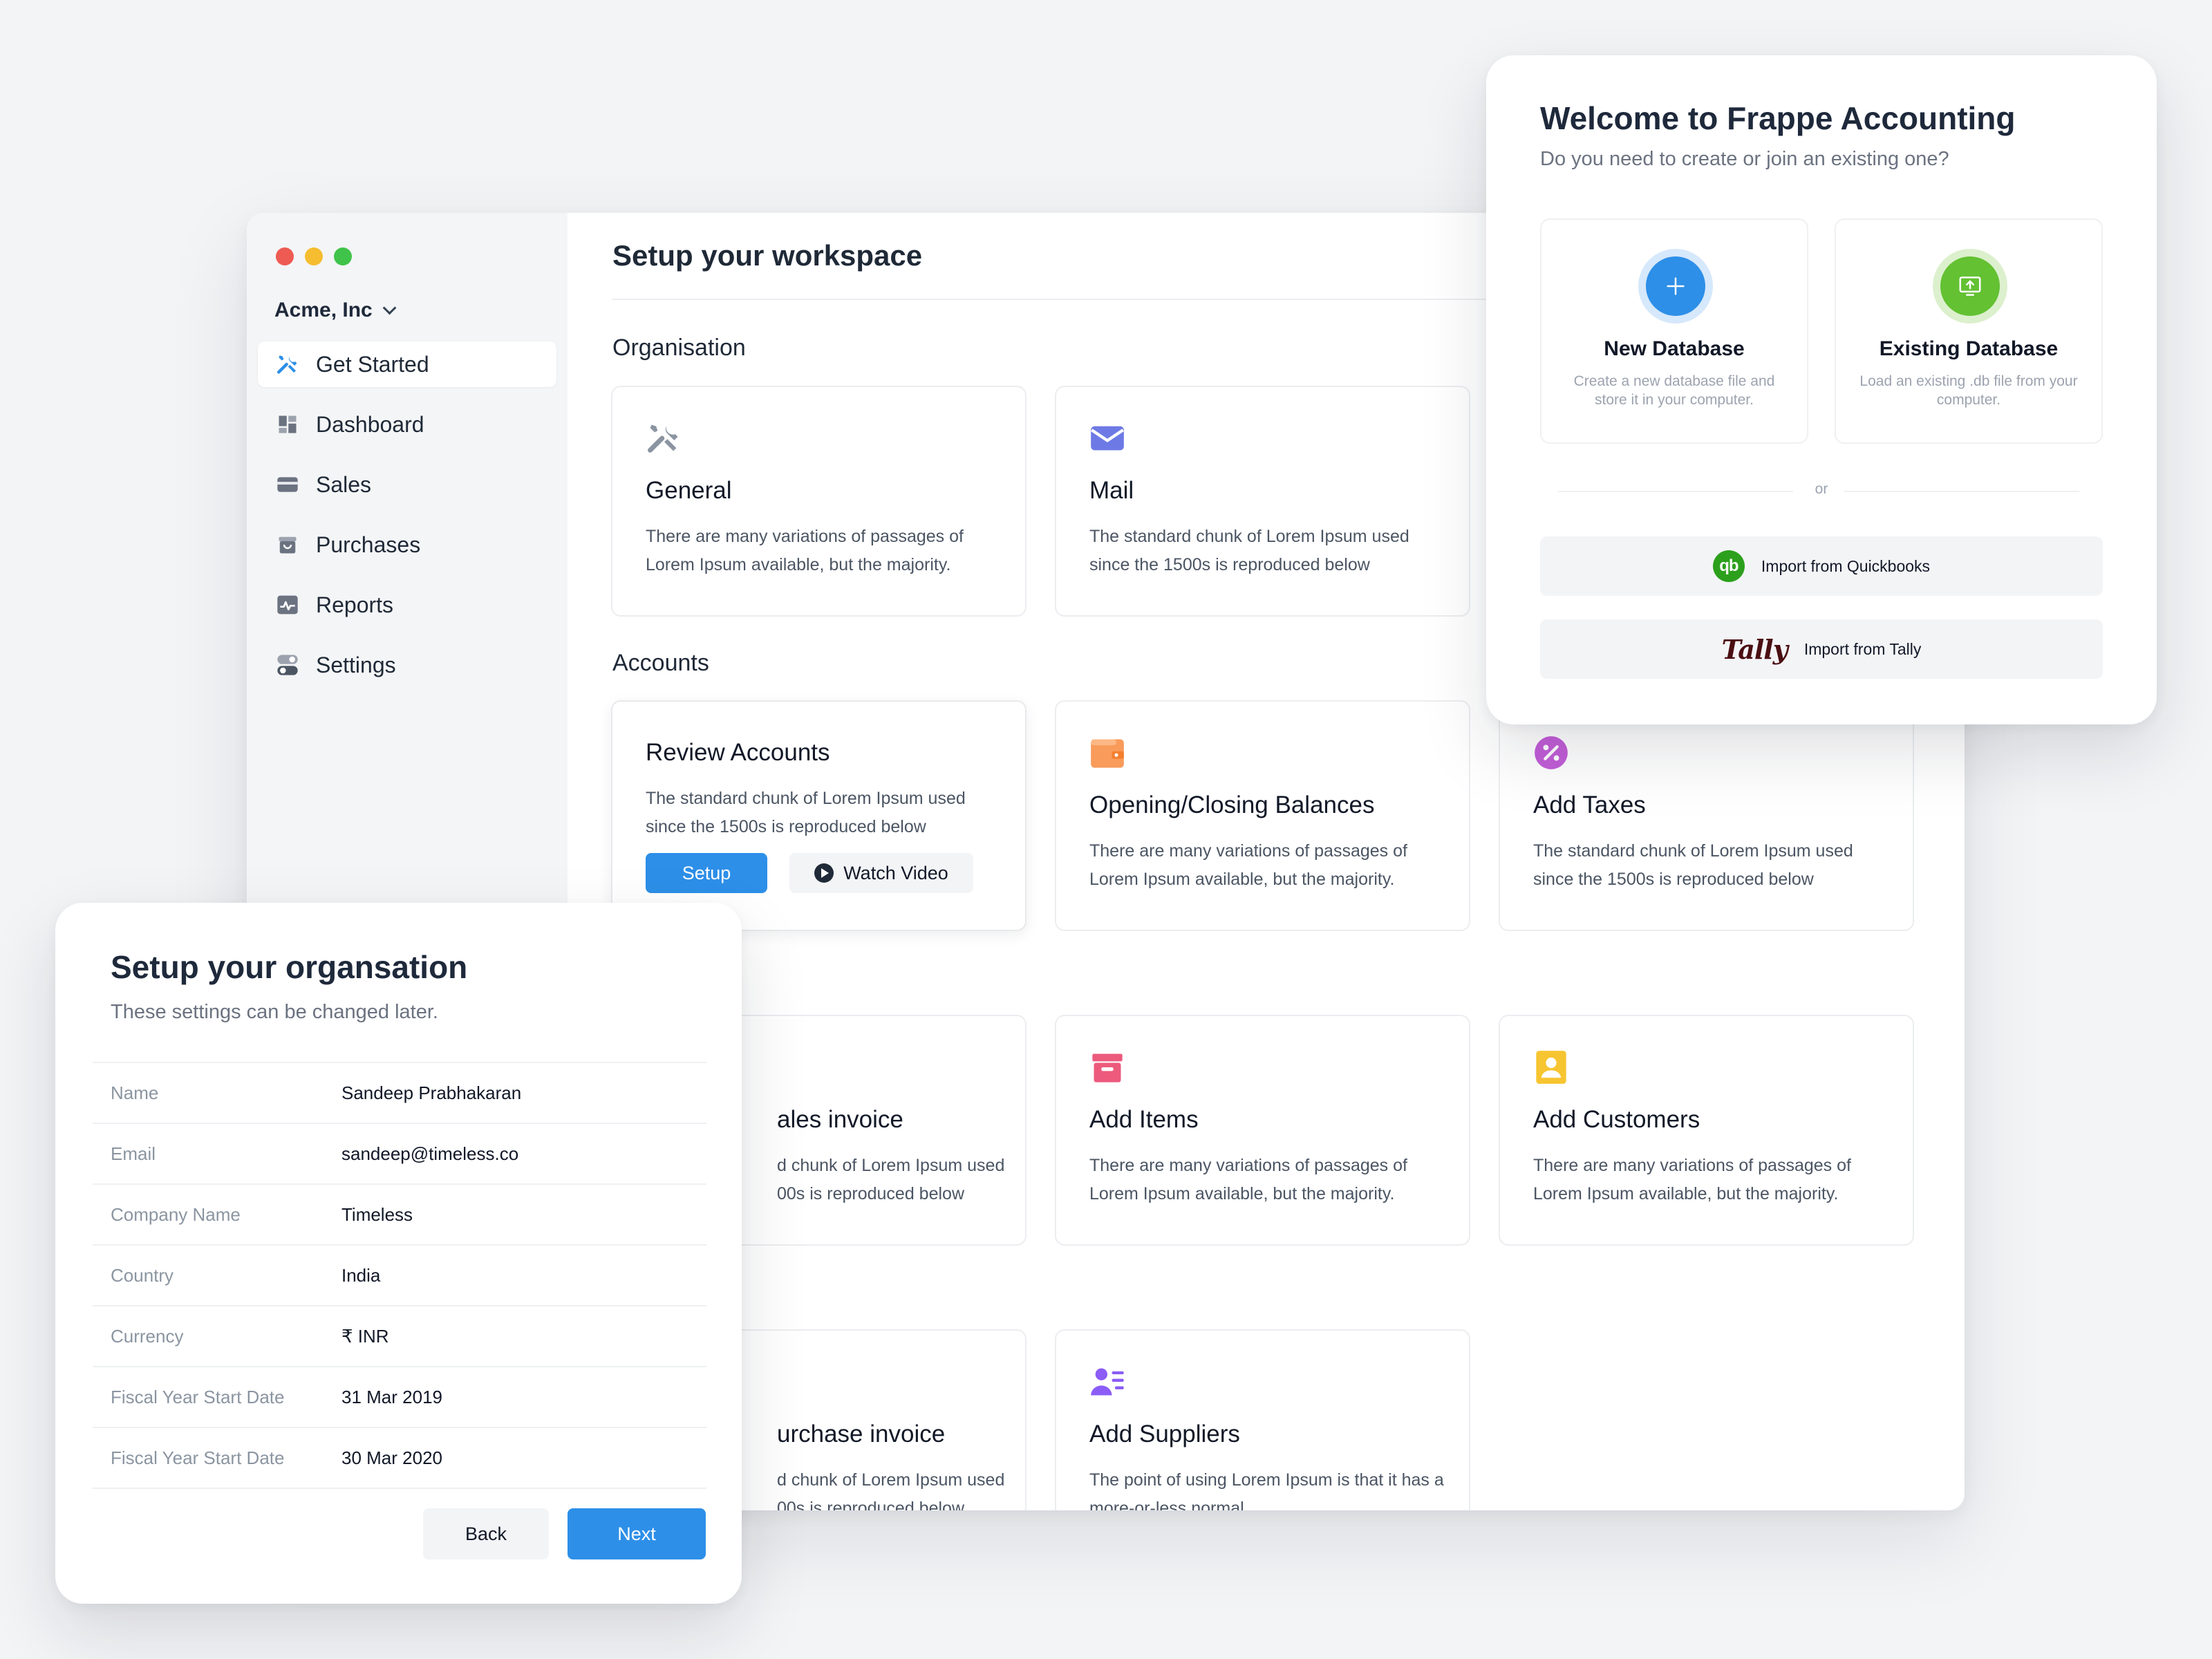  What do you see at coordinates (355, 604) in the screenshot?
I see `sidebar-item-label: Reports` at bounding box center [355, 604].